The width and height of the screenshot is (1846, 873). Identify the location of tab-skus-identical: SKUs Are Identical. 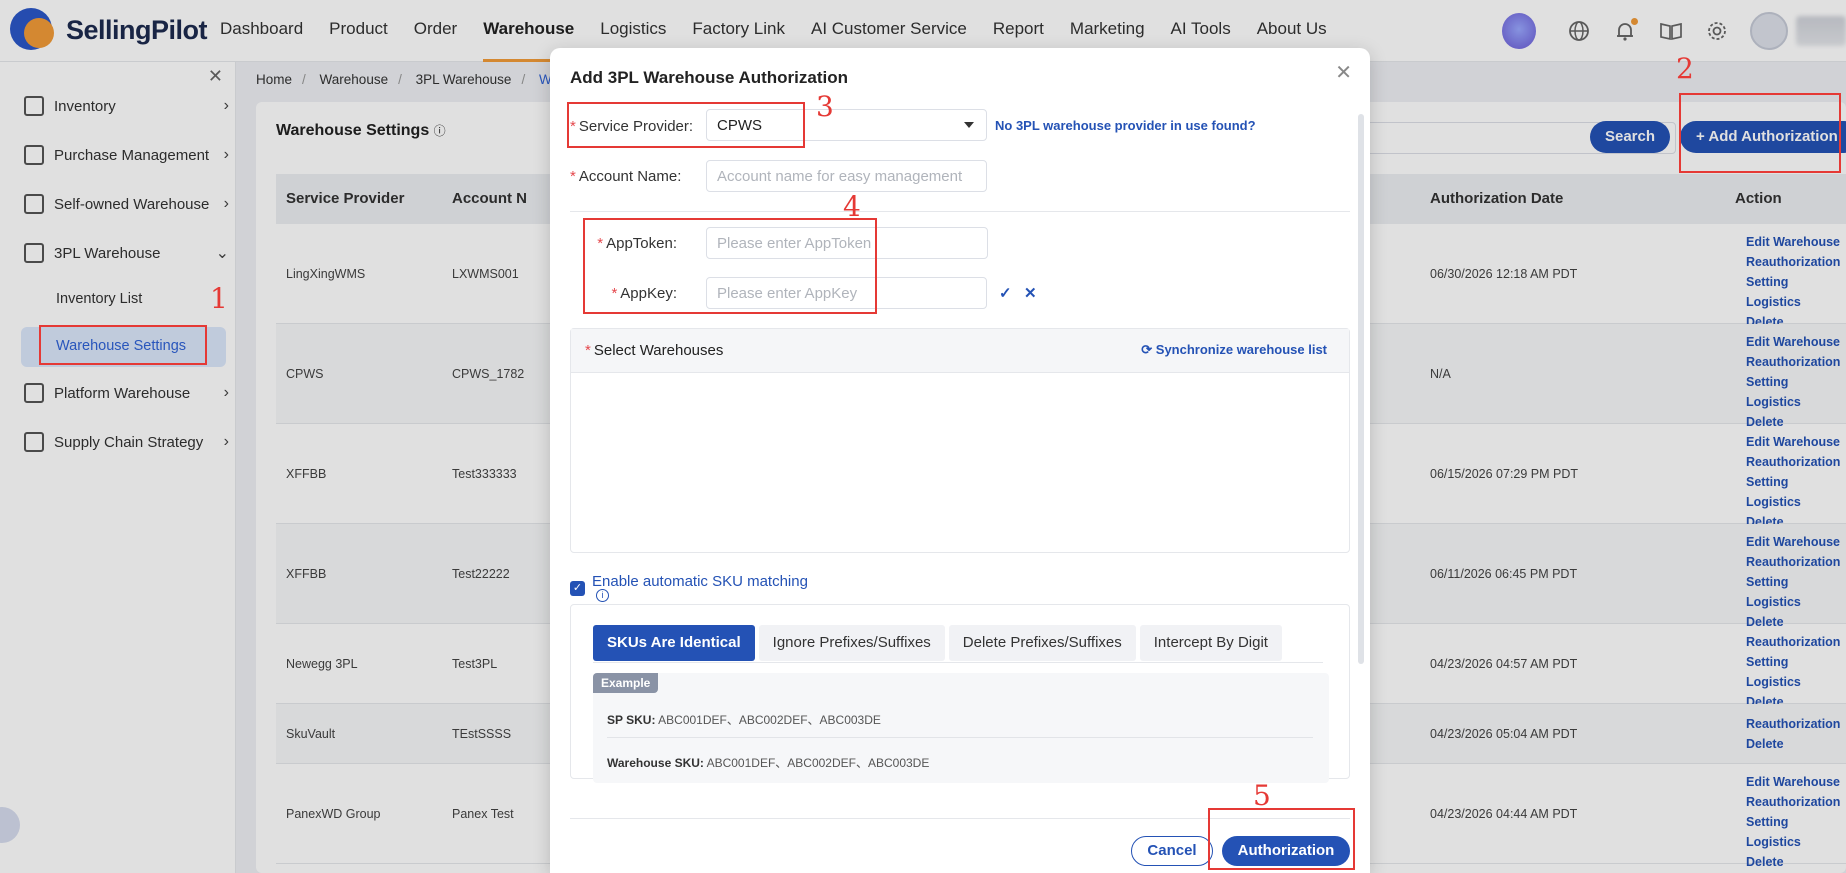
(674, 643).